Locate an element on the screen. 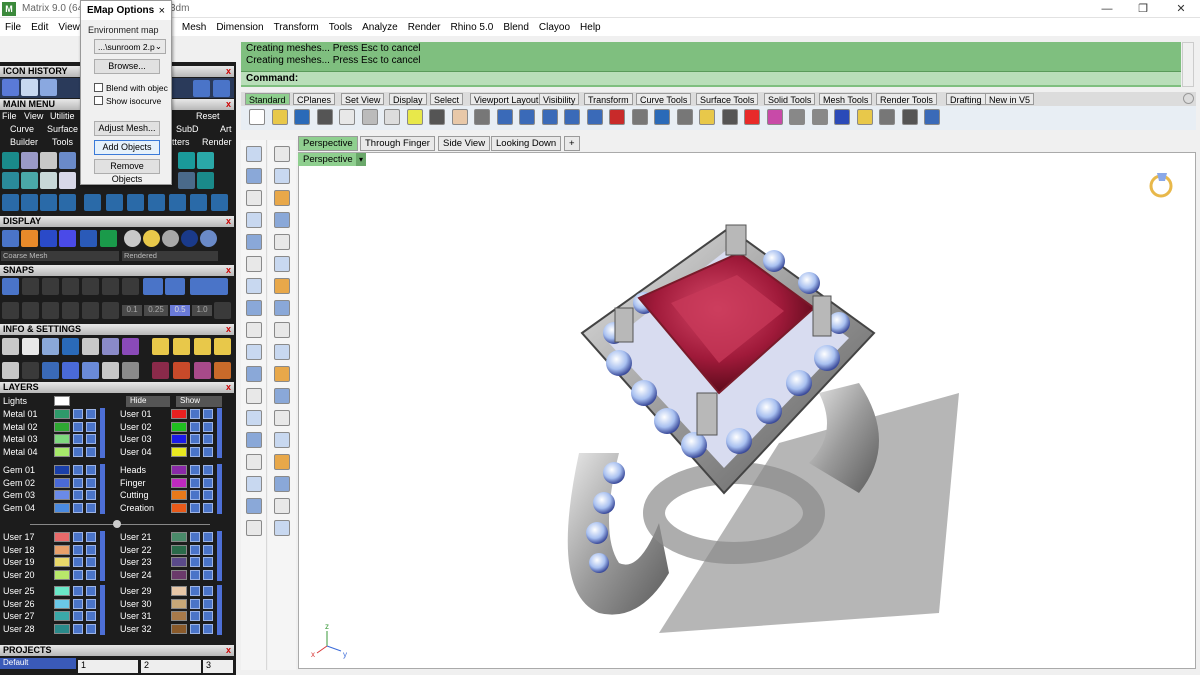  project-default: Default is located at coordinates (38, 663).